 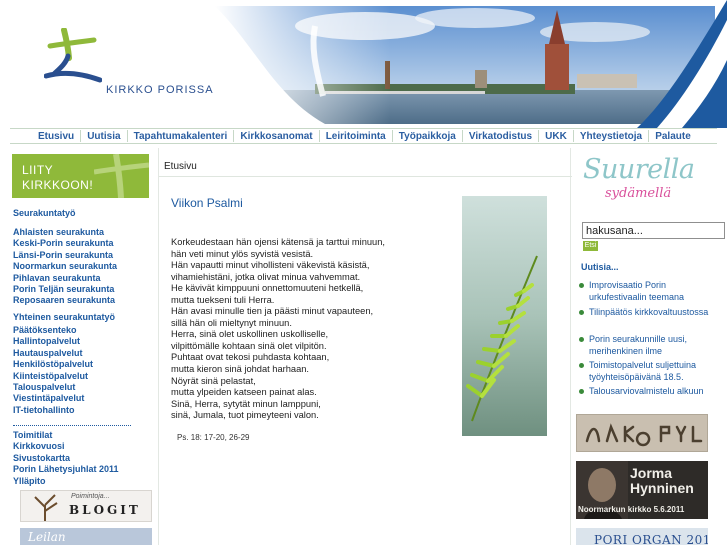 I want to click on breadcrumb-divider, so click(x=365, y=176).